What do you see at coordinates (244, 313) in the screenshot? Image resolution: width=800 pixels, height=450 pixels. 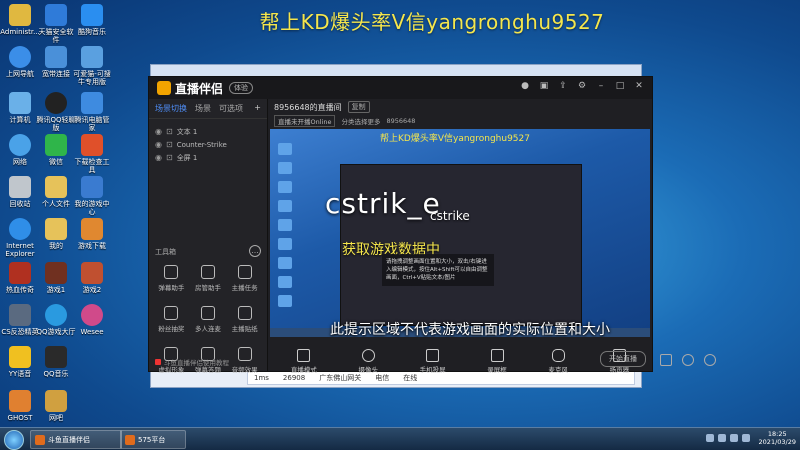 I see `sticker-icon` at bounding box center [244, 313].